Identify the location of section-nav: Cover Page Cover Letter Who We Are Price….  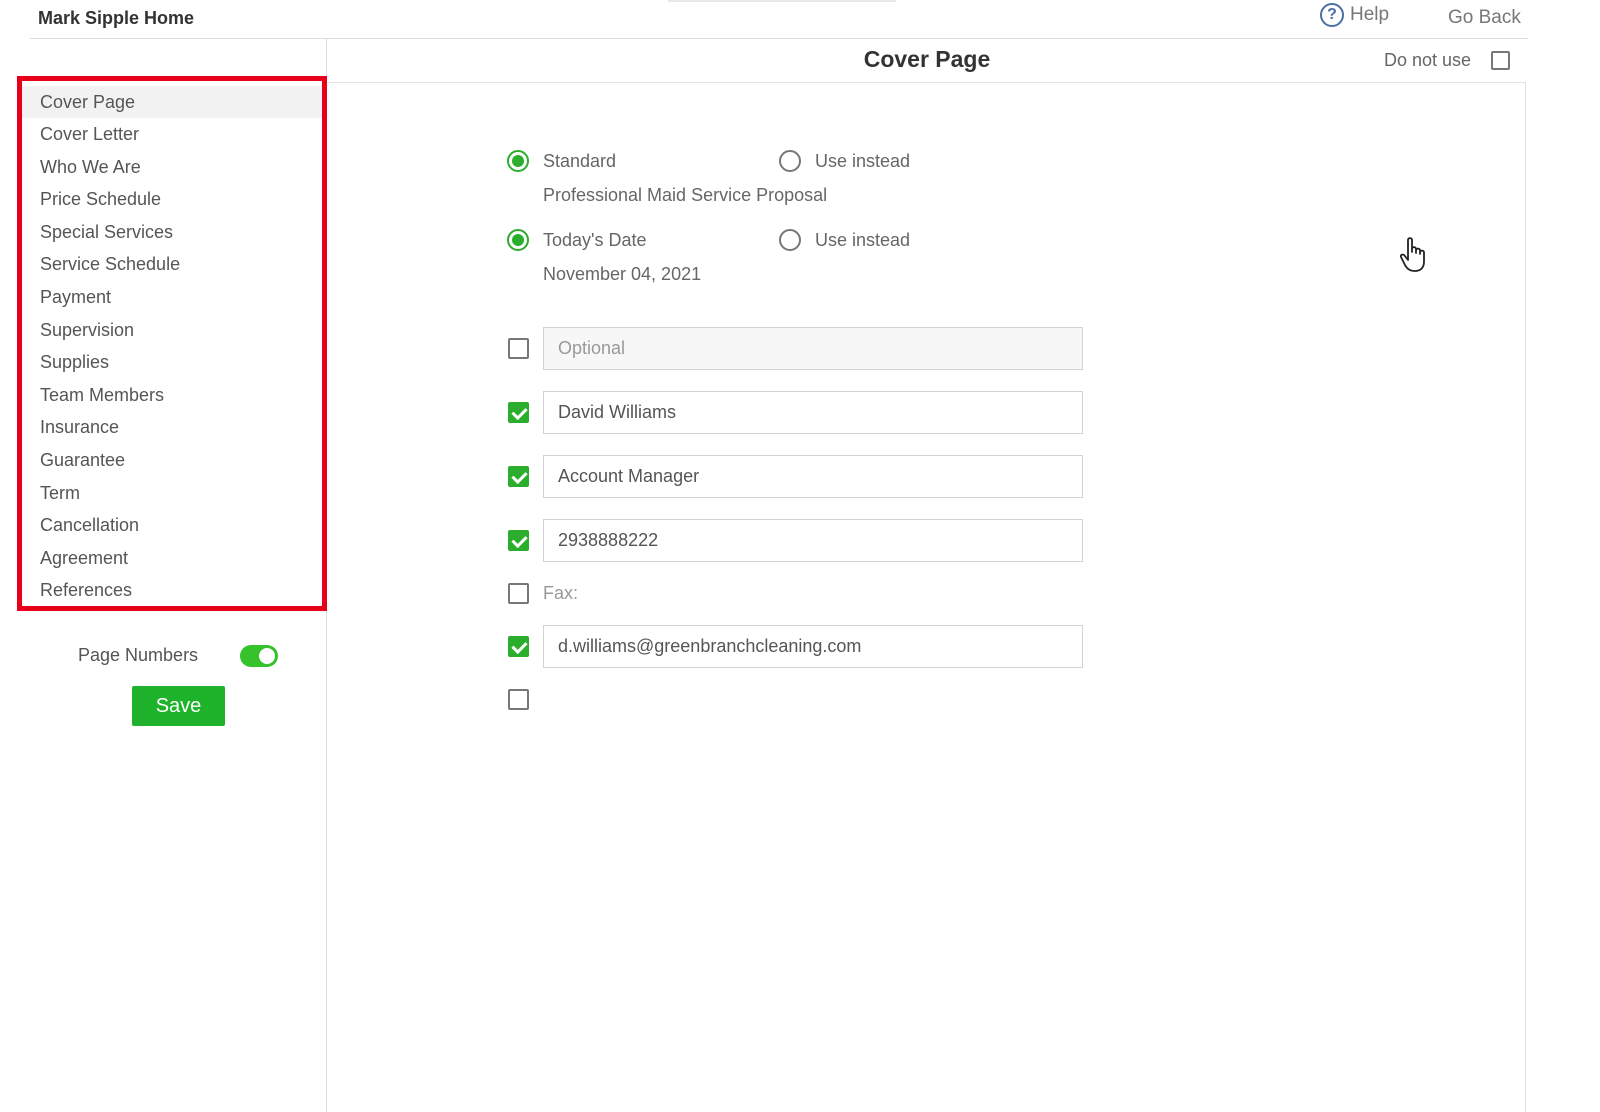
(172, 343).